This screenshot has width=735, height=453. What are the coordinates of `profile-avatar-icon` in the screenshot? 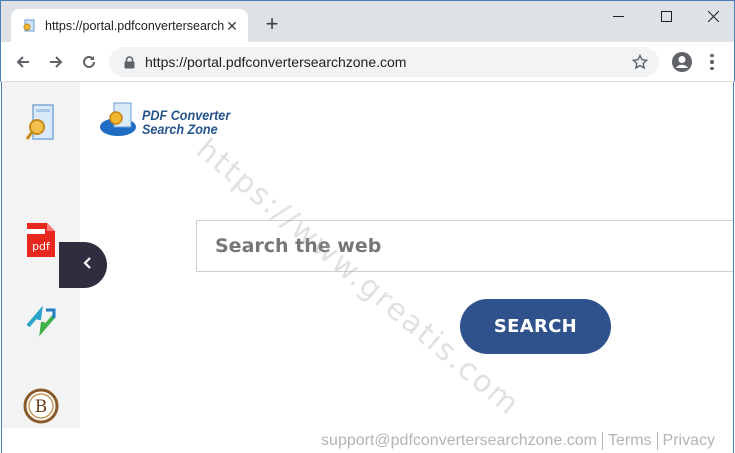 It's located at (682, 62).